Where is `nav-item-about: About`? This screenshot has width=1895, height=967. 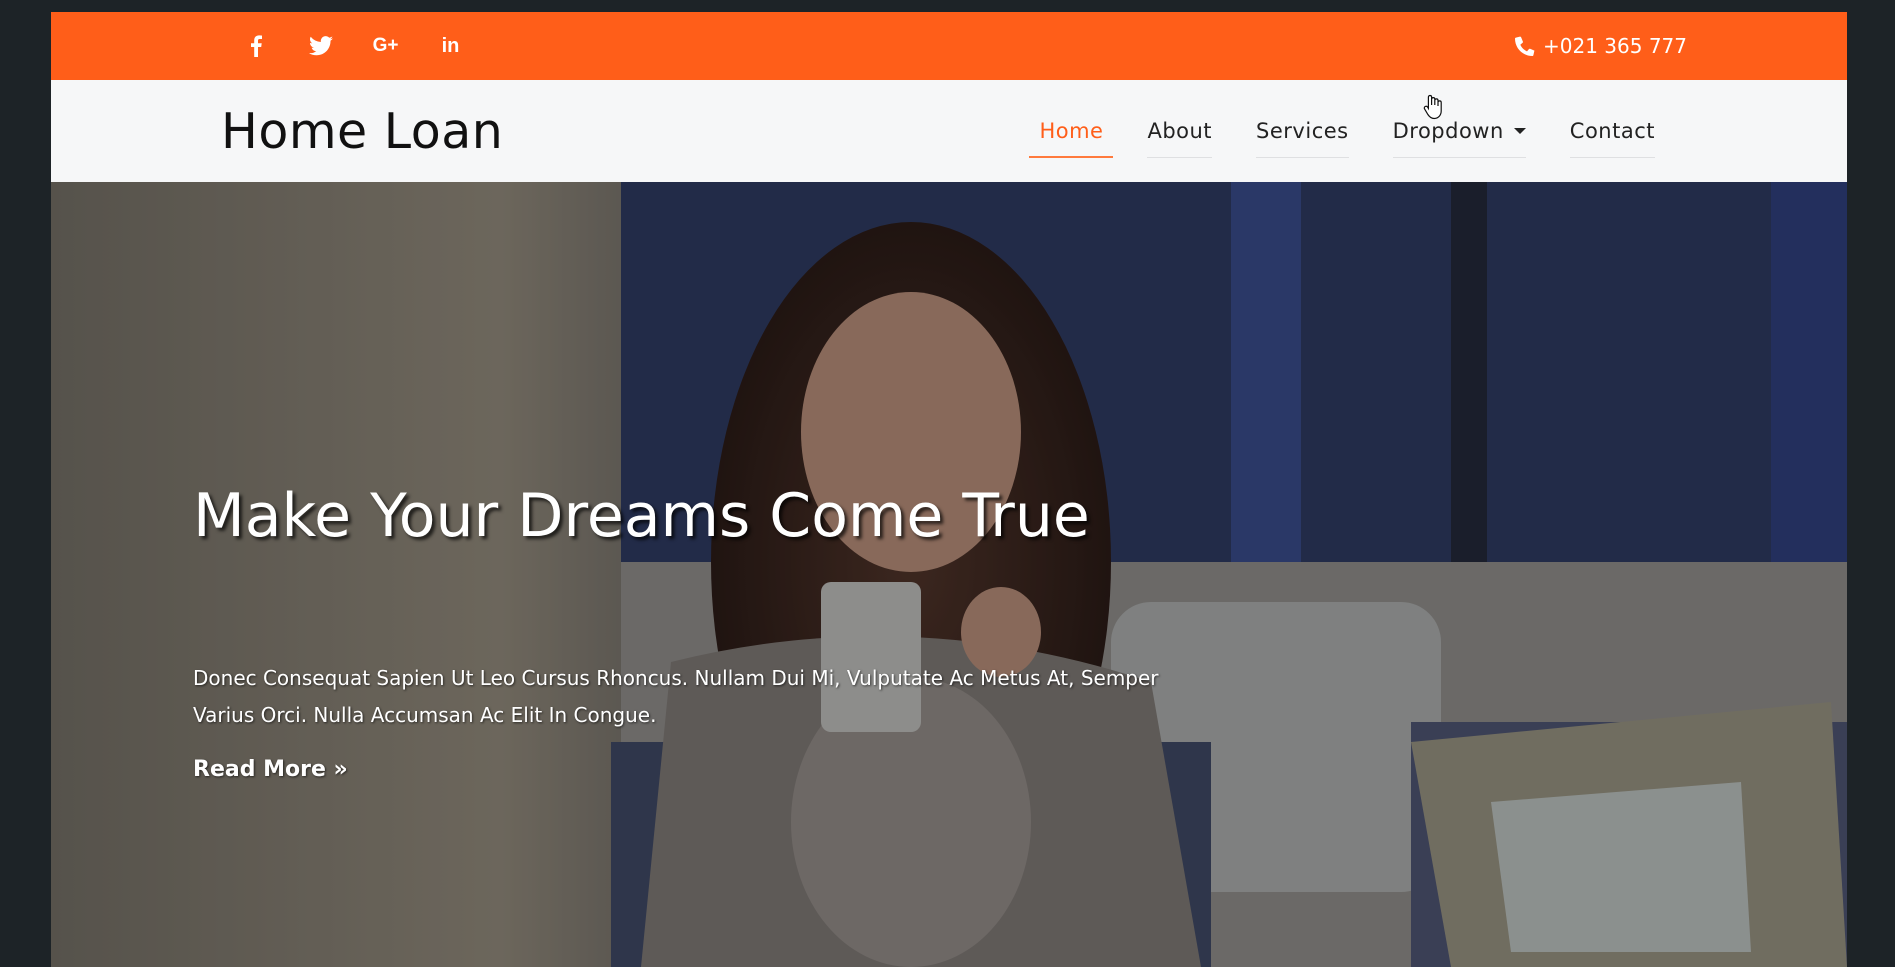
nav-item-about: About is located at coordinates (1179, 131).